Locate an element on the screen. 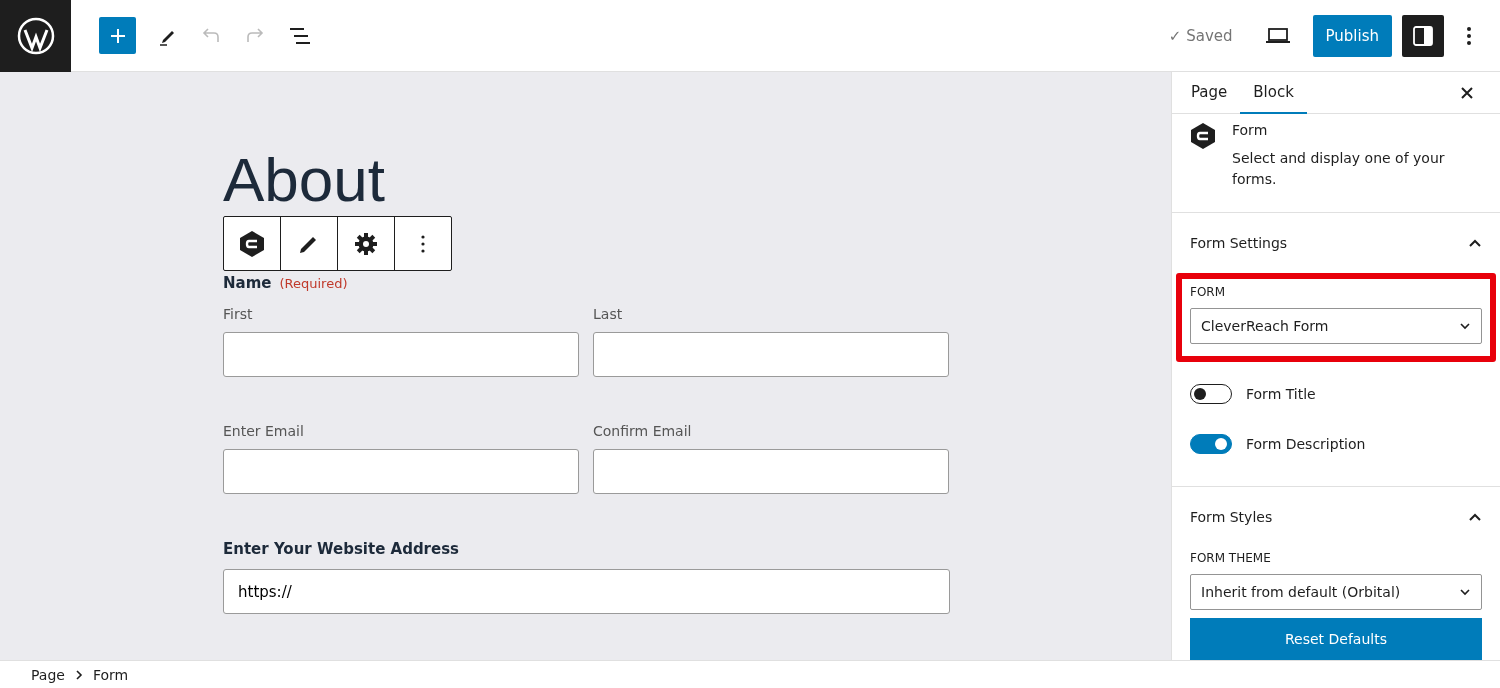 The height and width of the screenshot is (688, 1500). settings-toggle-button is located at coordinates (1423, 35).